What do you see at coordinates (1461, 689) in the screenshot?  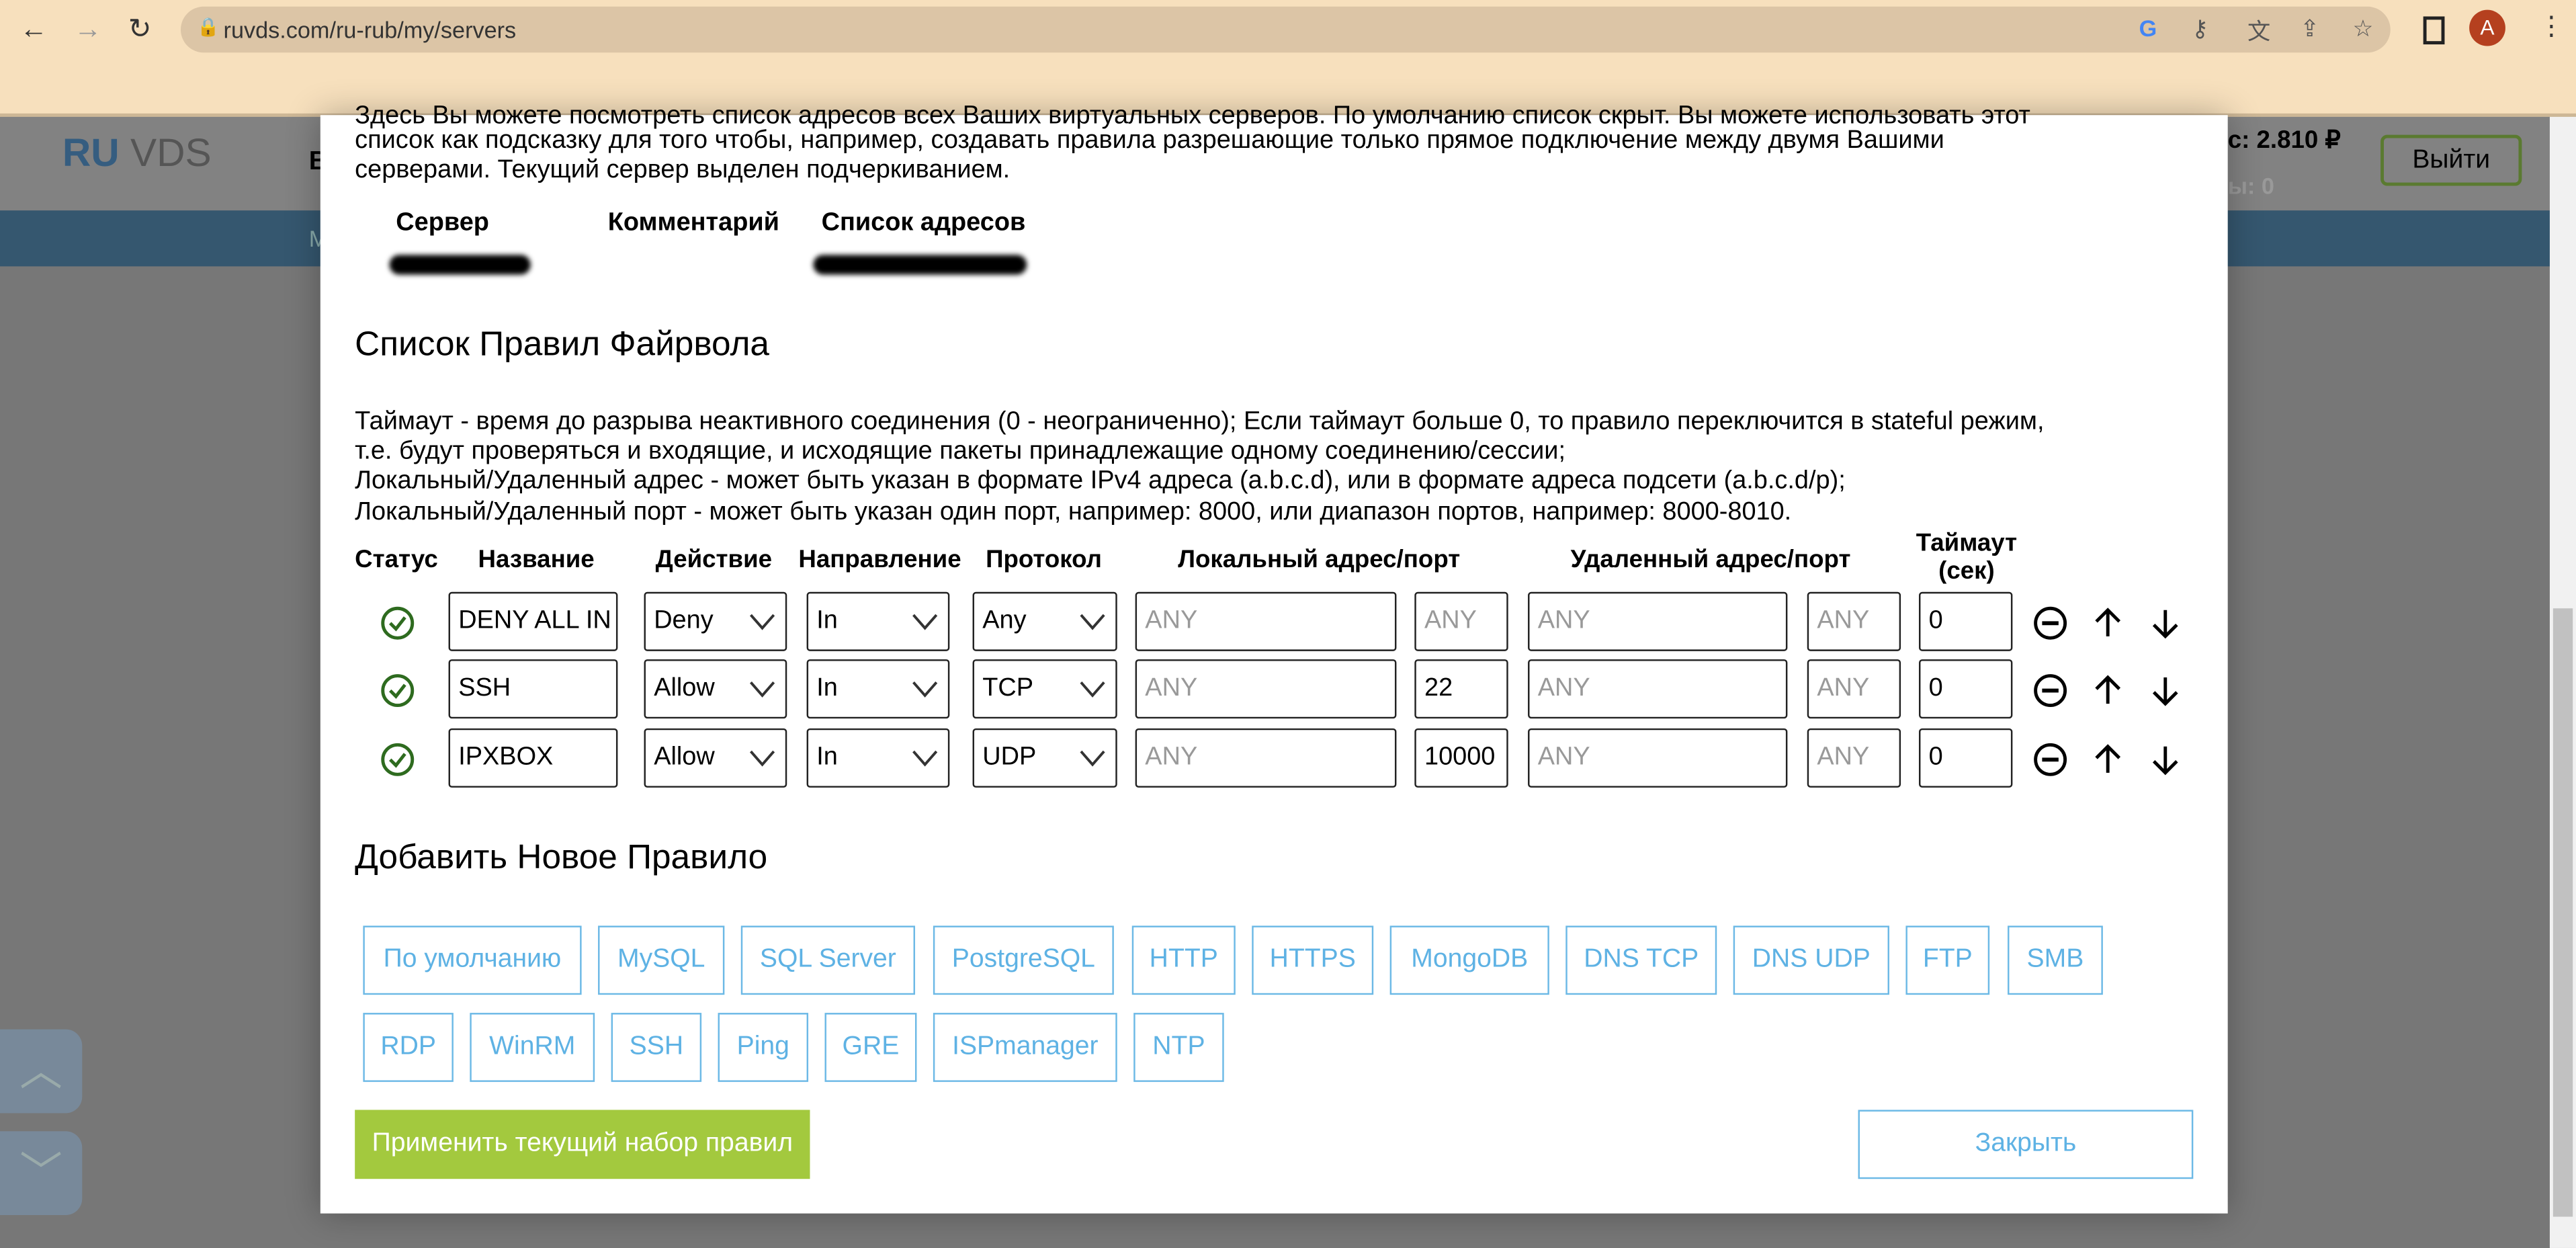 I see `local-port-input: 22` at bounding box center [1461, 689].